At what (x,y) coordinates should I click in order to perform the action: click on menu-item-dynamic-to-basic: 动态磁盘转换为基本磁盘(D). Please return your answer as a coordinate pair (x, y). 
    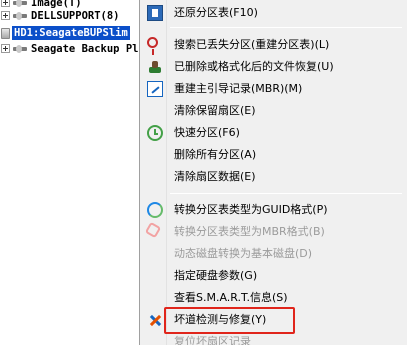
    Looking at the image, I should click on (273, 254).